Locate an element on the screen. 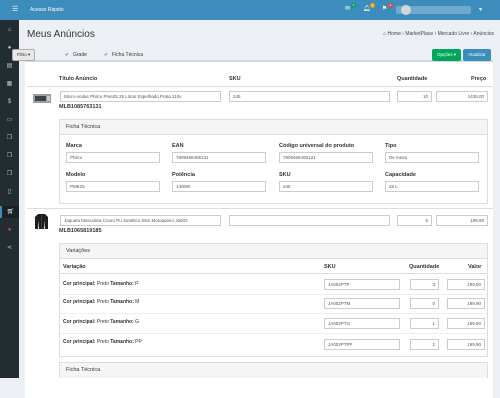 This screenshot has width=500, height=398. ean-label: EAN is located at coordinates (178, 146).